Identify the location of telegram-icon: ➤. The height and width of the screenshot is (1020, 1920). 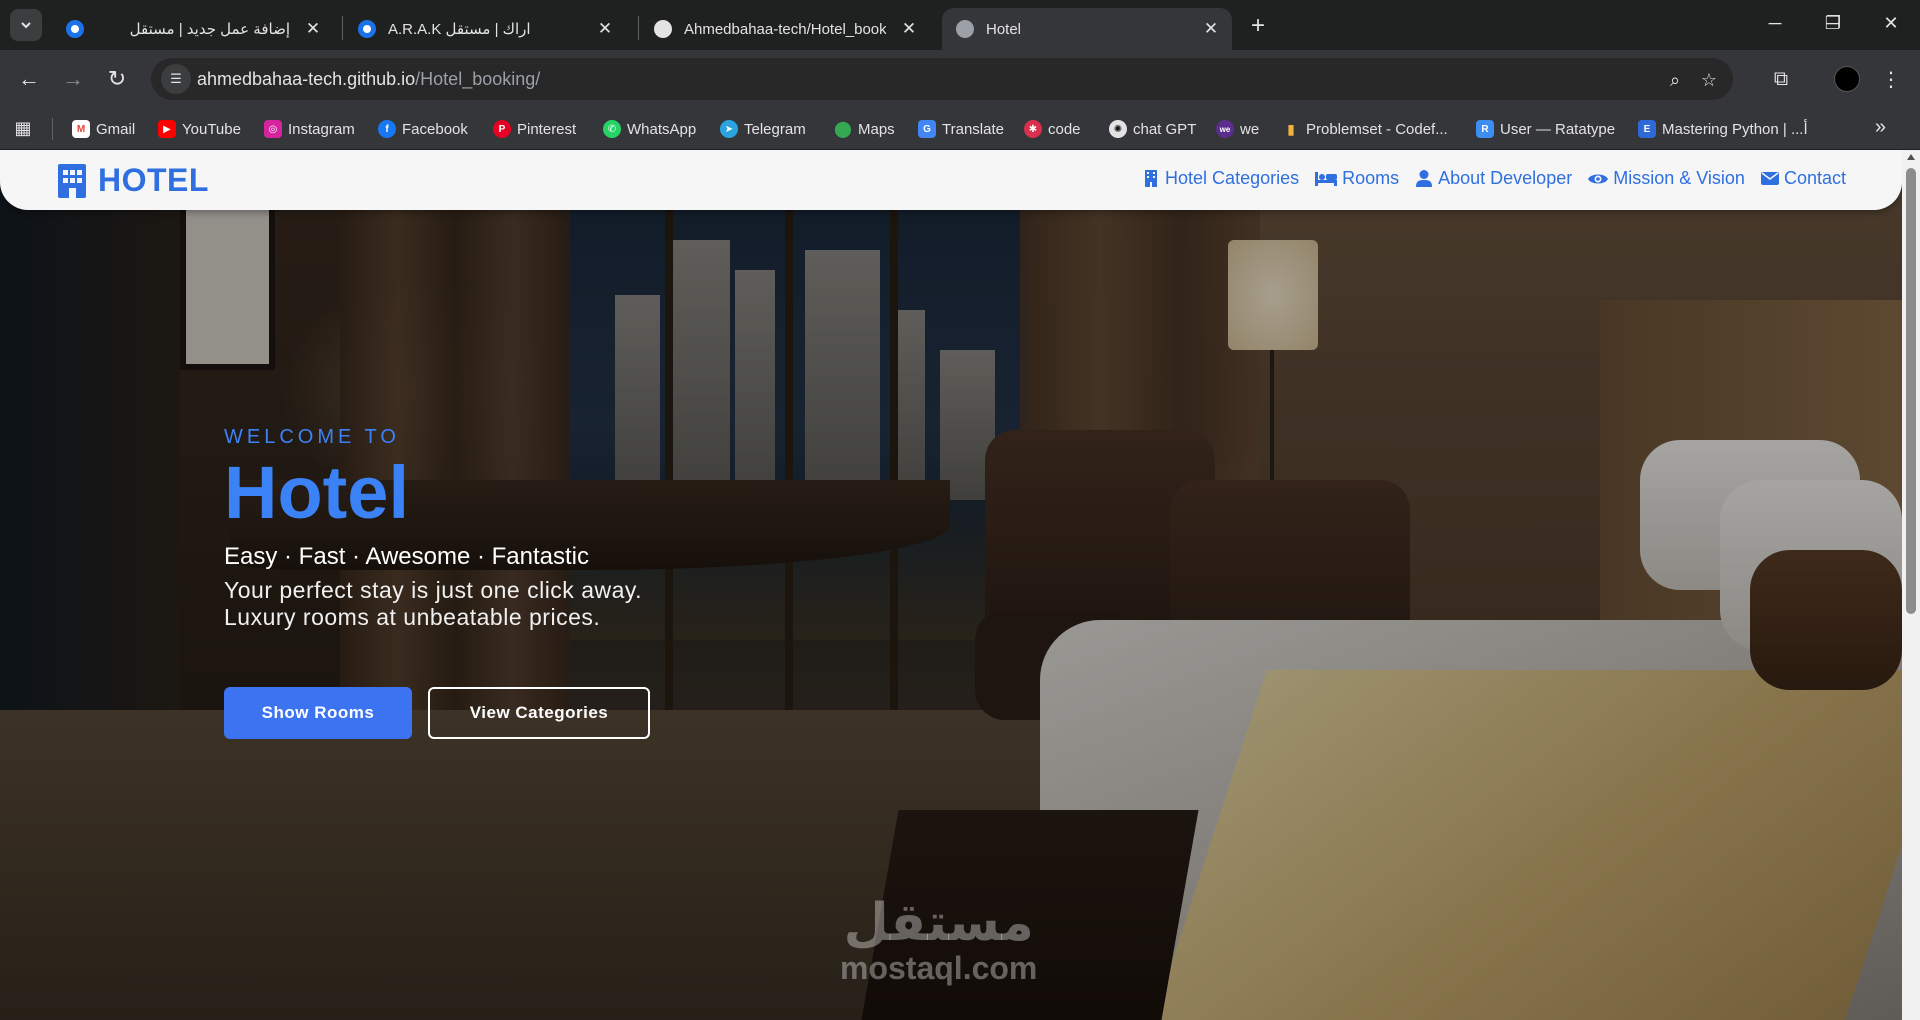
(729, 129).